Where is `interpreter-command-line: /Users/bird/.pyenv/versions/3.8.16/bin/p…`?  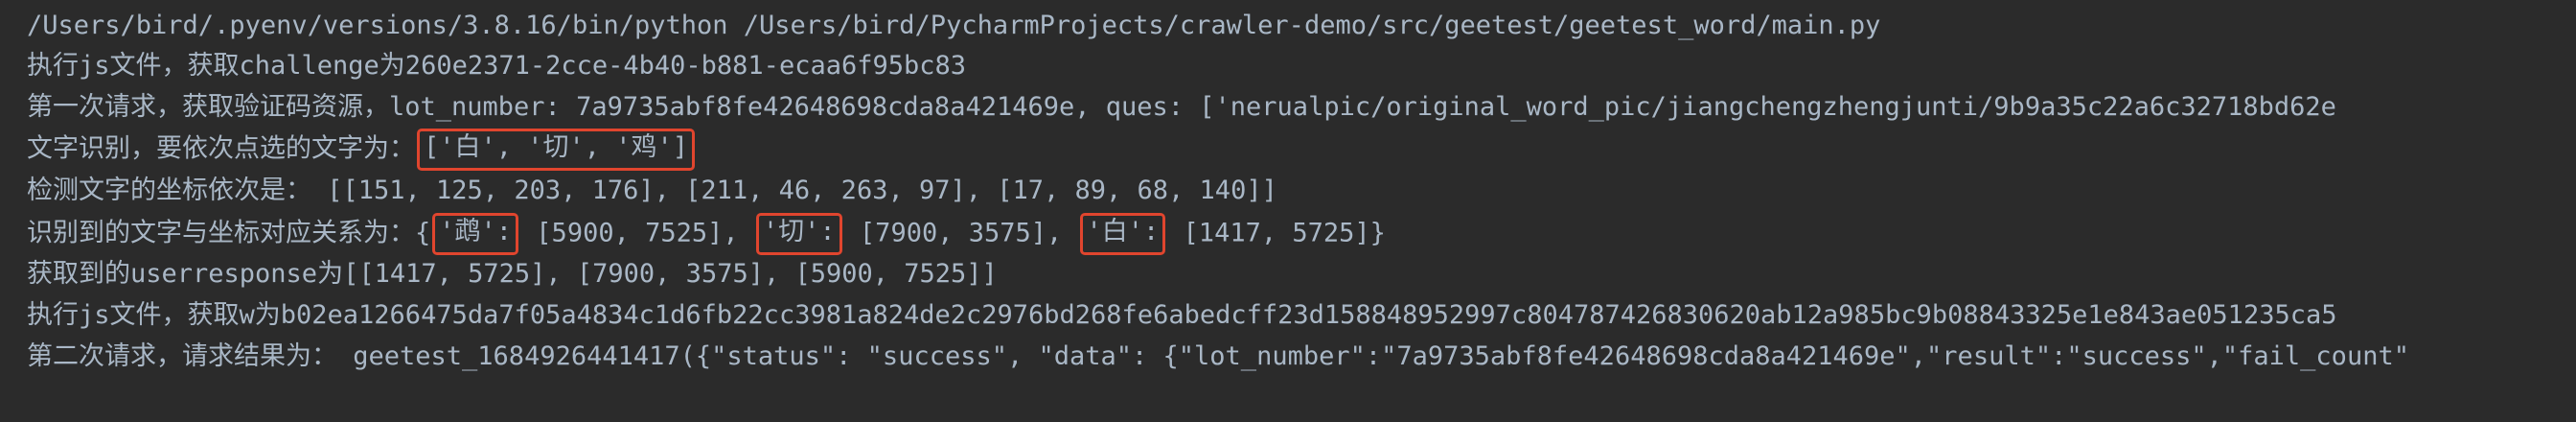 interpreter-command-line: /Users/bird/.pyenv/versions/3.8.16/bin/p… is located at coordinates (954, 26).